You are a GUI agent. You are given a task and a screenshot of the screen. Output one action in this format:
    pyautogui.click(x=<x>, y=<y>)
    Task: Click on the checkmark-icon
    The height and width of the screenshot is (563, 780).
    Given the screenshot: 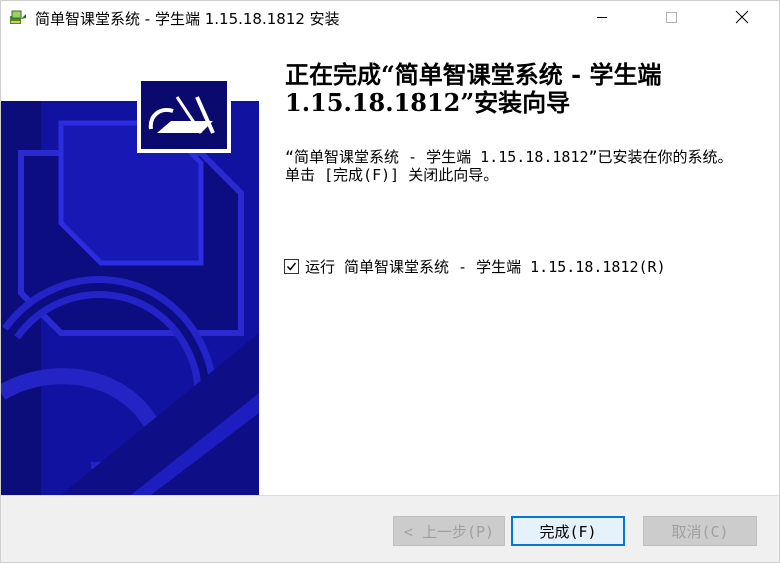 What is the action you would take?
    pyautogui.click(x=291, y=266)
    